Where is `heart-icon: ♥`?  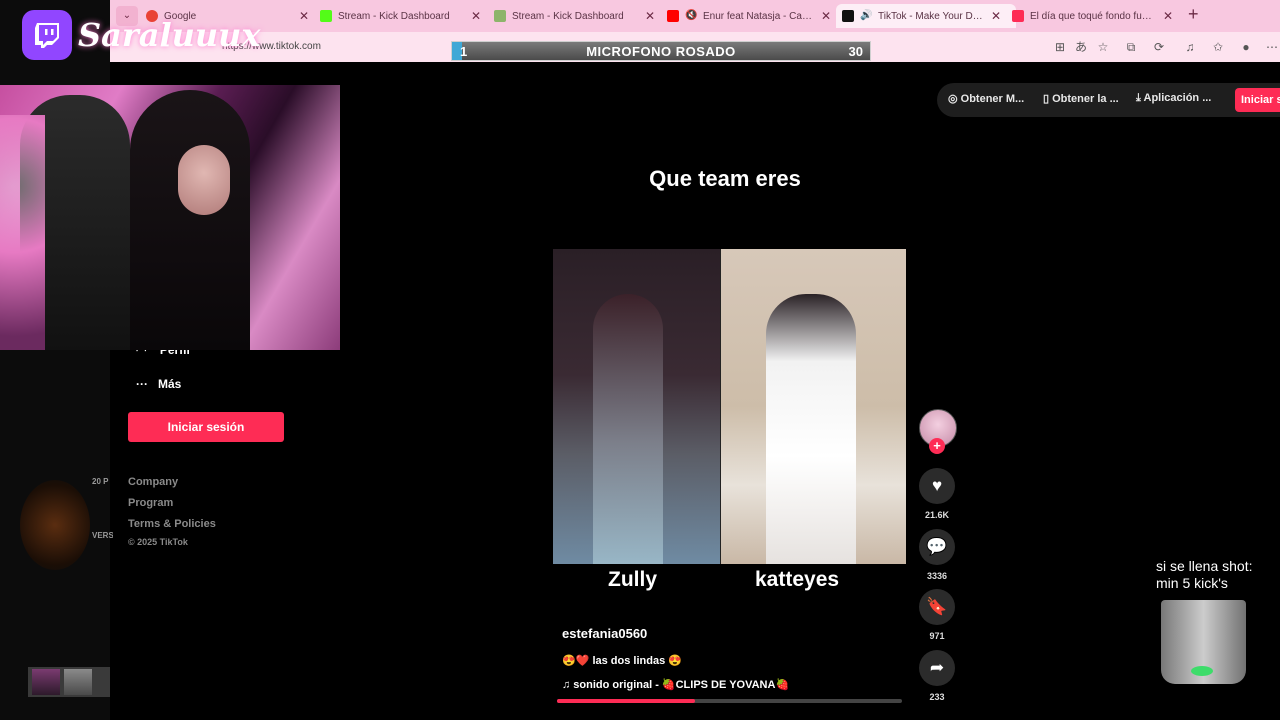 heart-icon: ♥ is located at coordinates (937, 485).